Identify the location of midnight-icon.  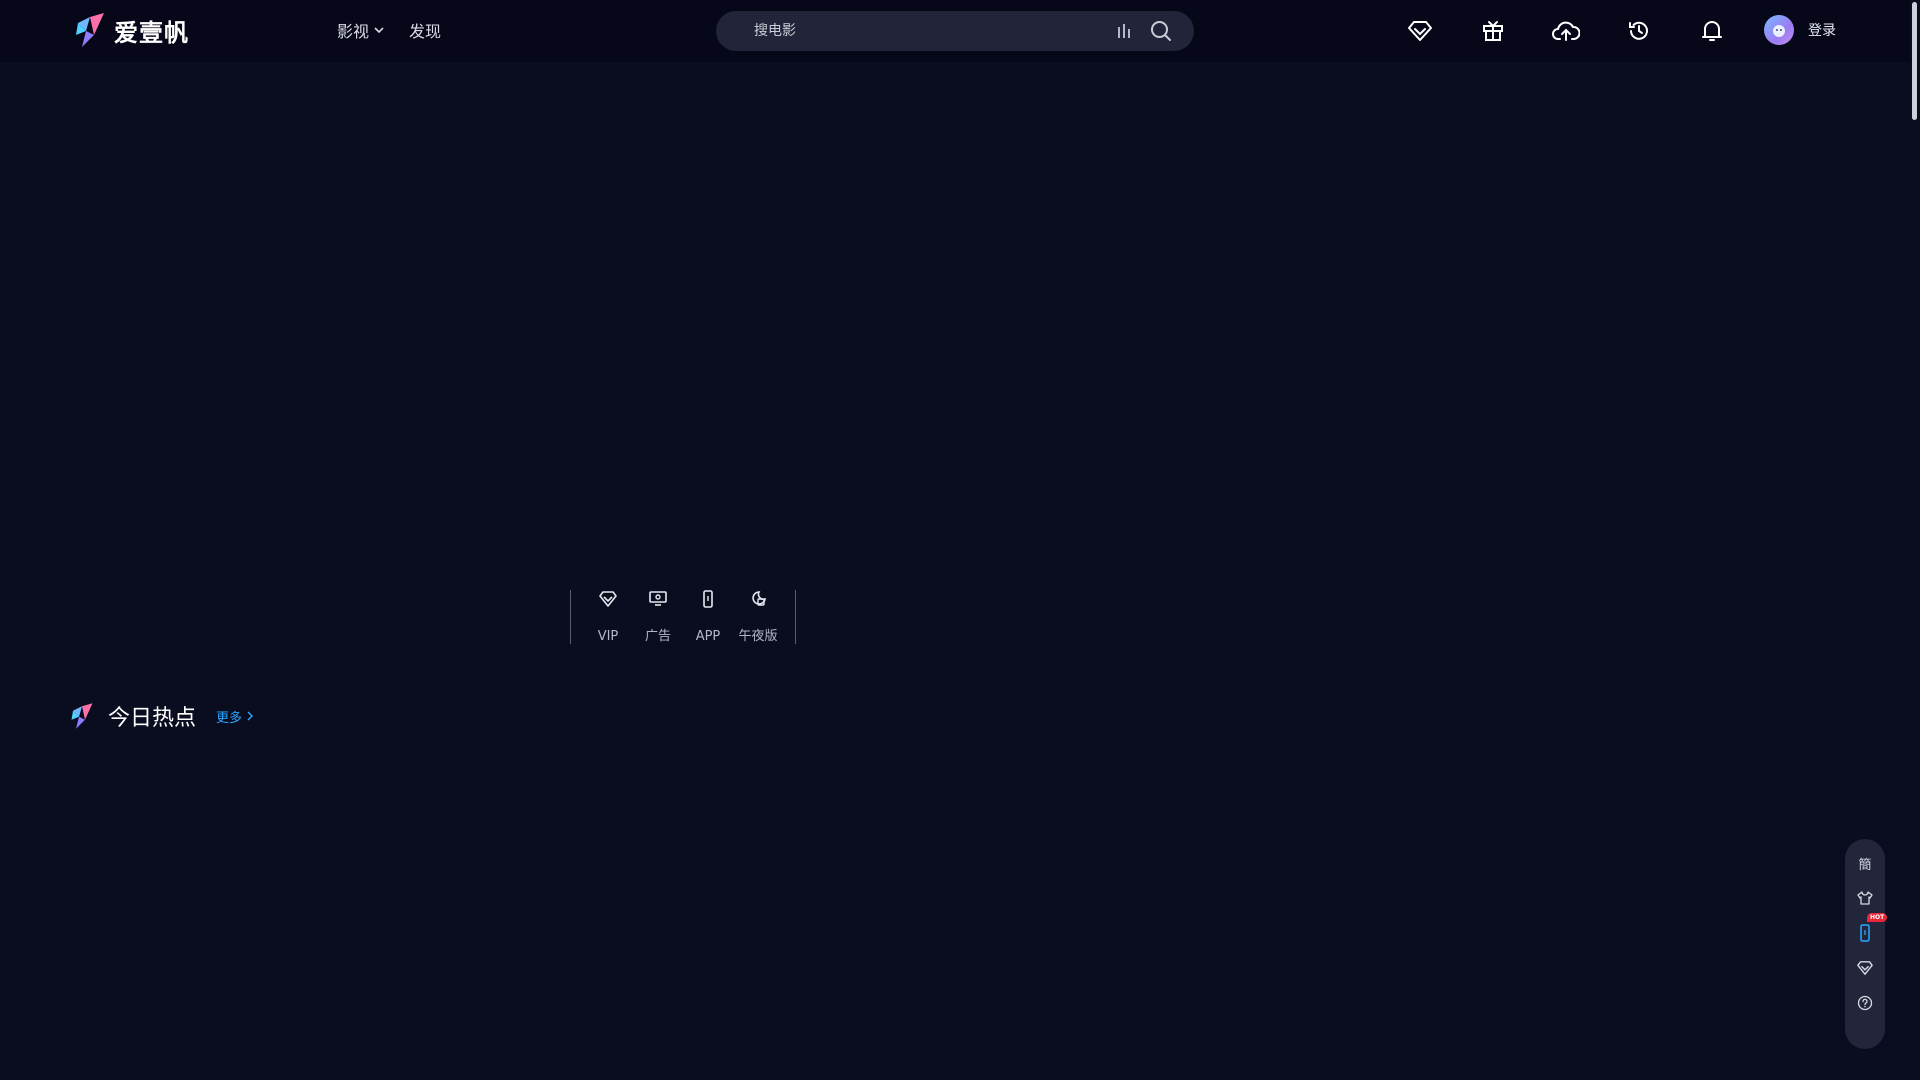
(759, 598).